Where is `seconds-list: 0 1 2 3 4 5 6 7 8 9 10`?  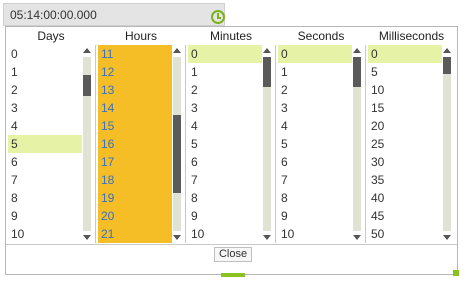
seconds-list: 0 1 2 3 4 5 6 7 8 9 10 is located at coordinates (315, 144).